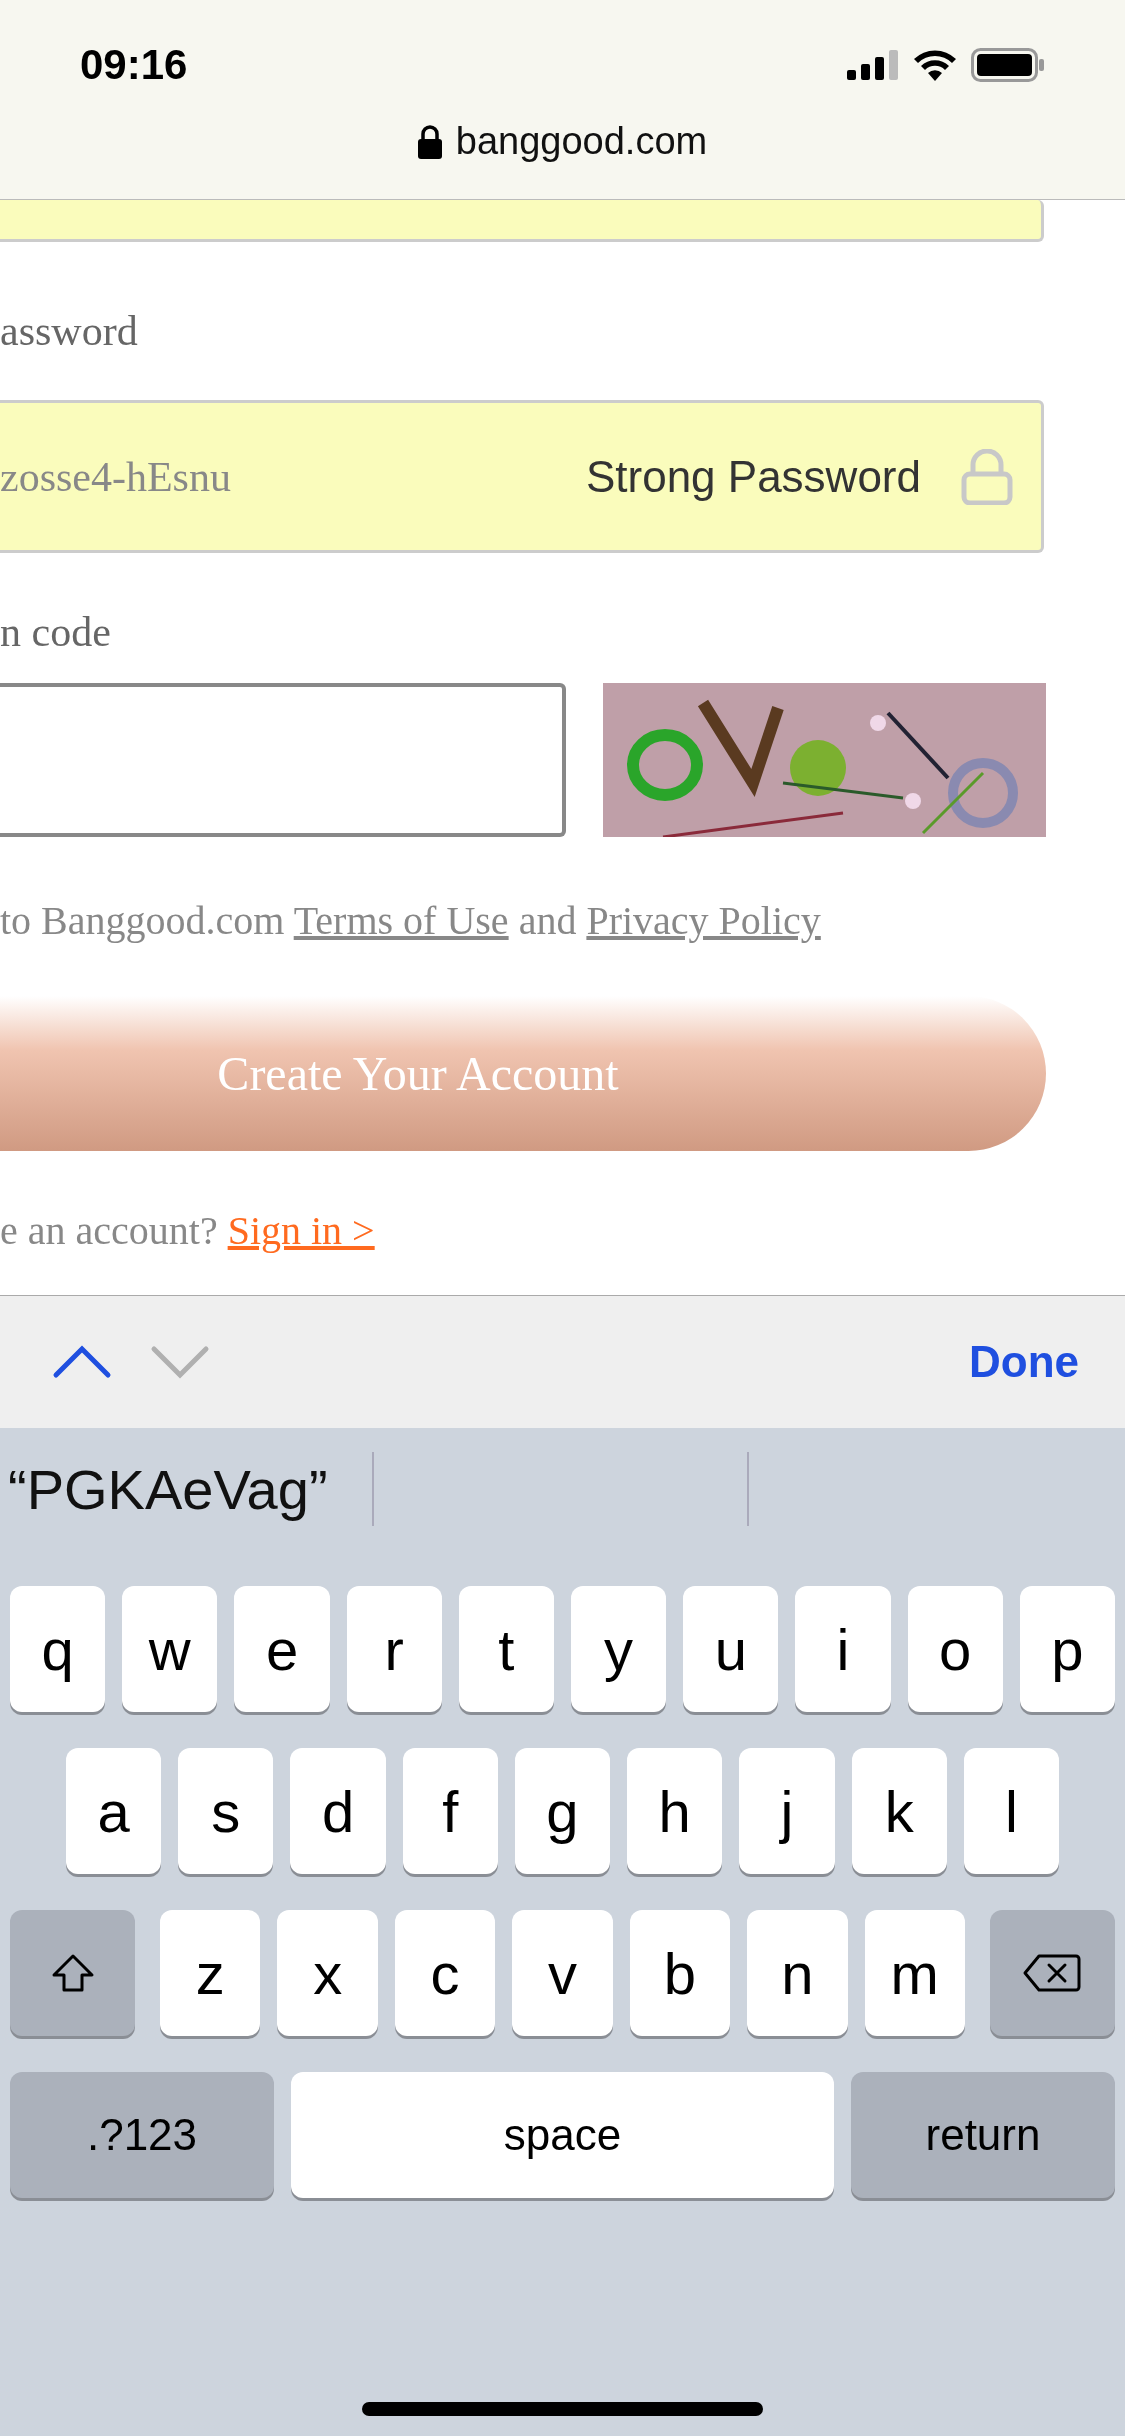 The width and height of the screenshot is (1125, 2436). I want to click on shift-key, so click(72, 1973).